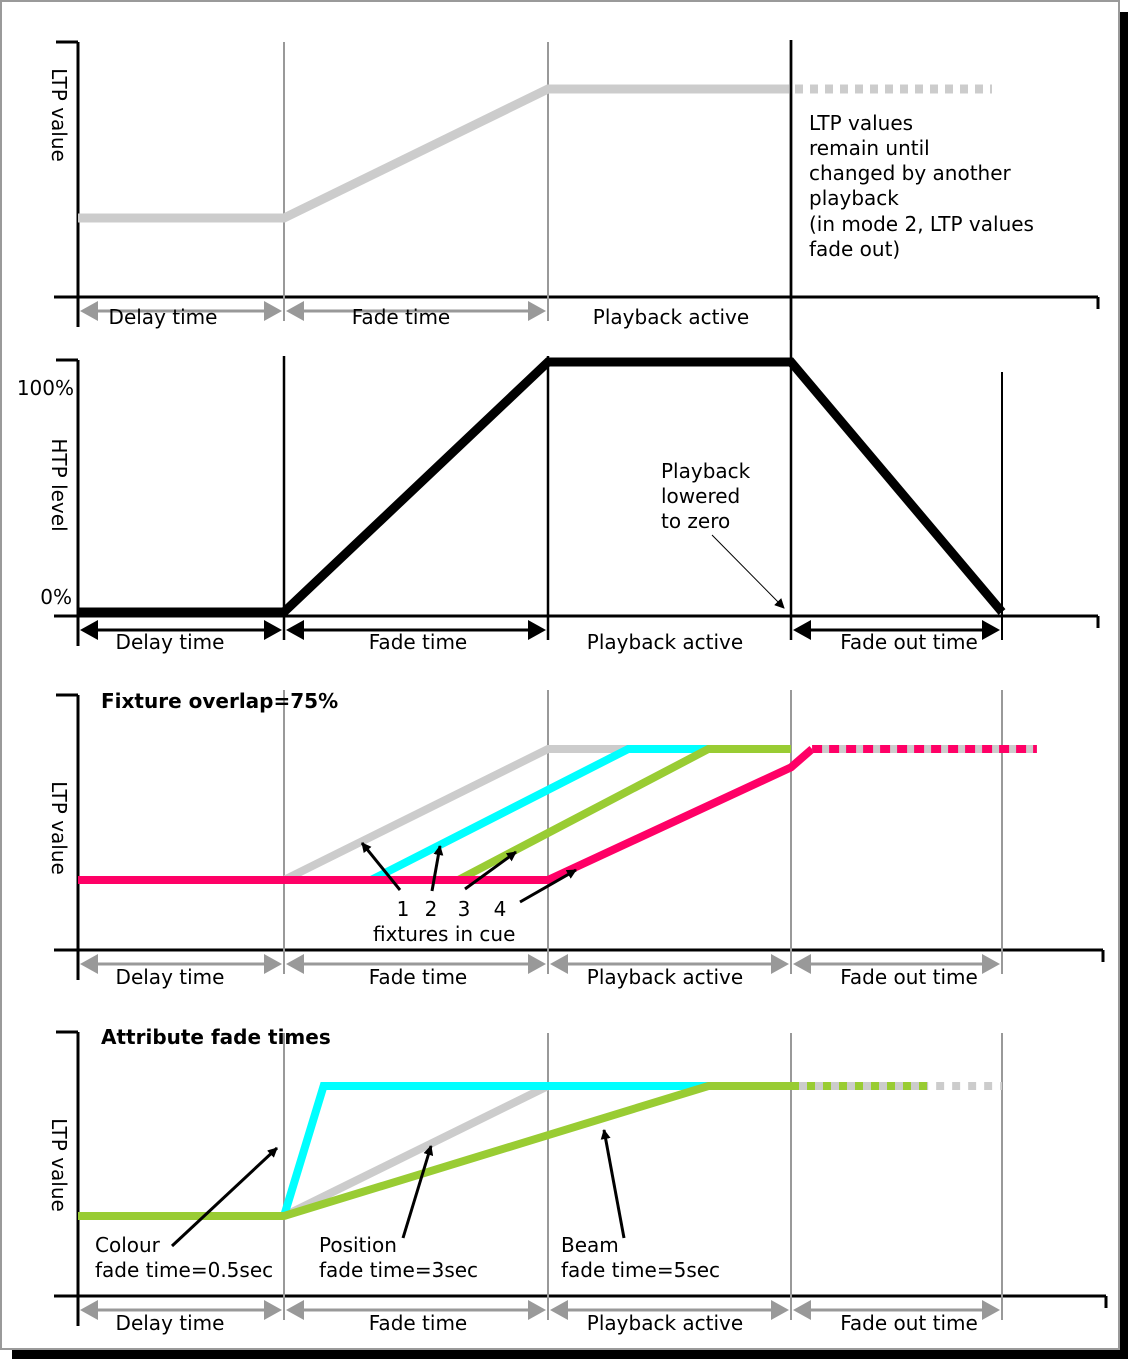 The width and height of the screenshot is (1128, 1359). I want to click on note-line: Playback, so click(706, 471).